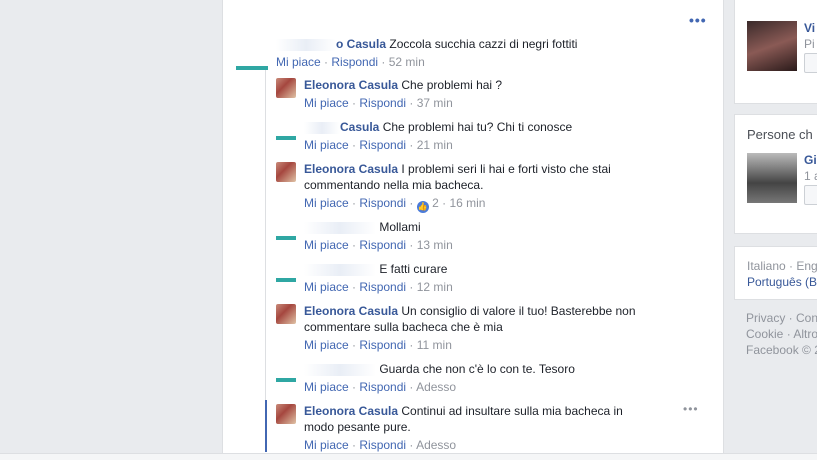 This screenshot has height=460, width=817. Describe the element at coordinates (435, 145) in the screenshot. I see `timestamp: 21 min` at that location.